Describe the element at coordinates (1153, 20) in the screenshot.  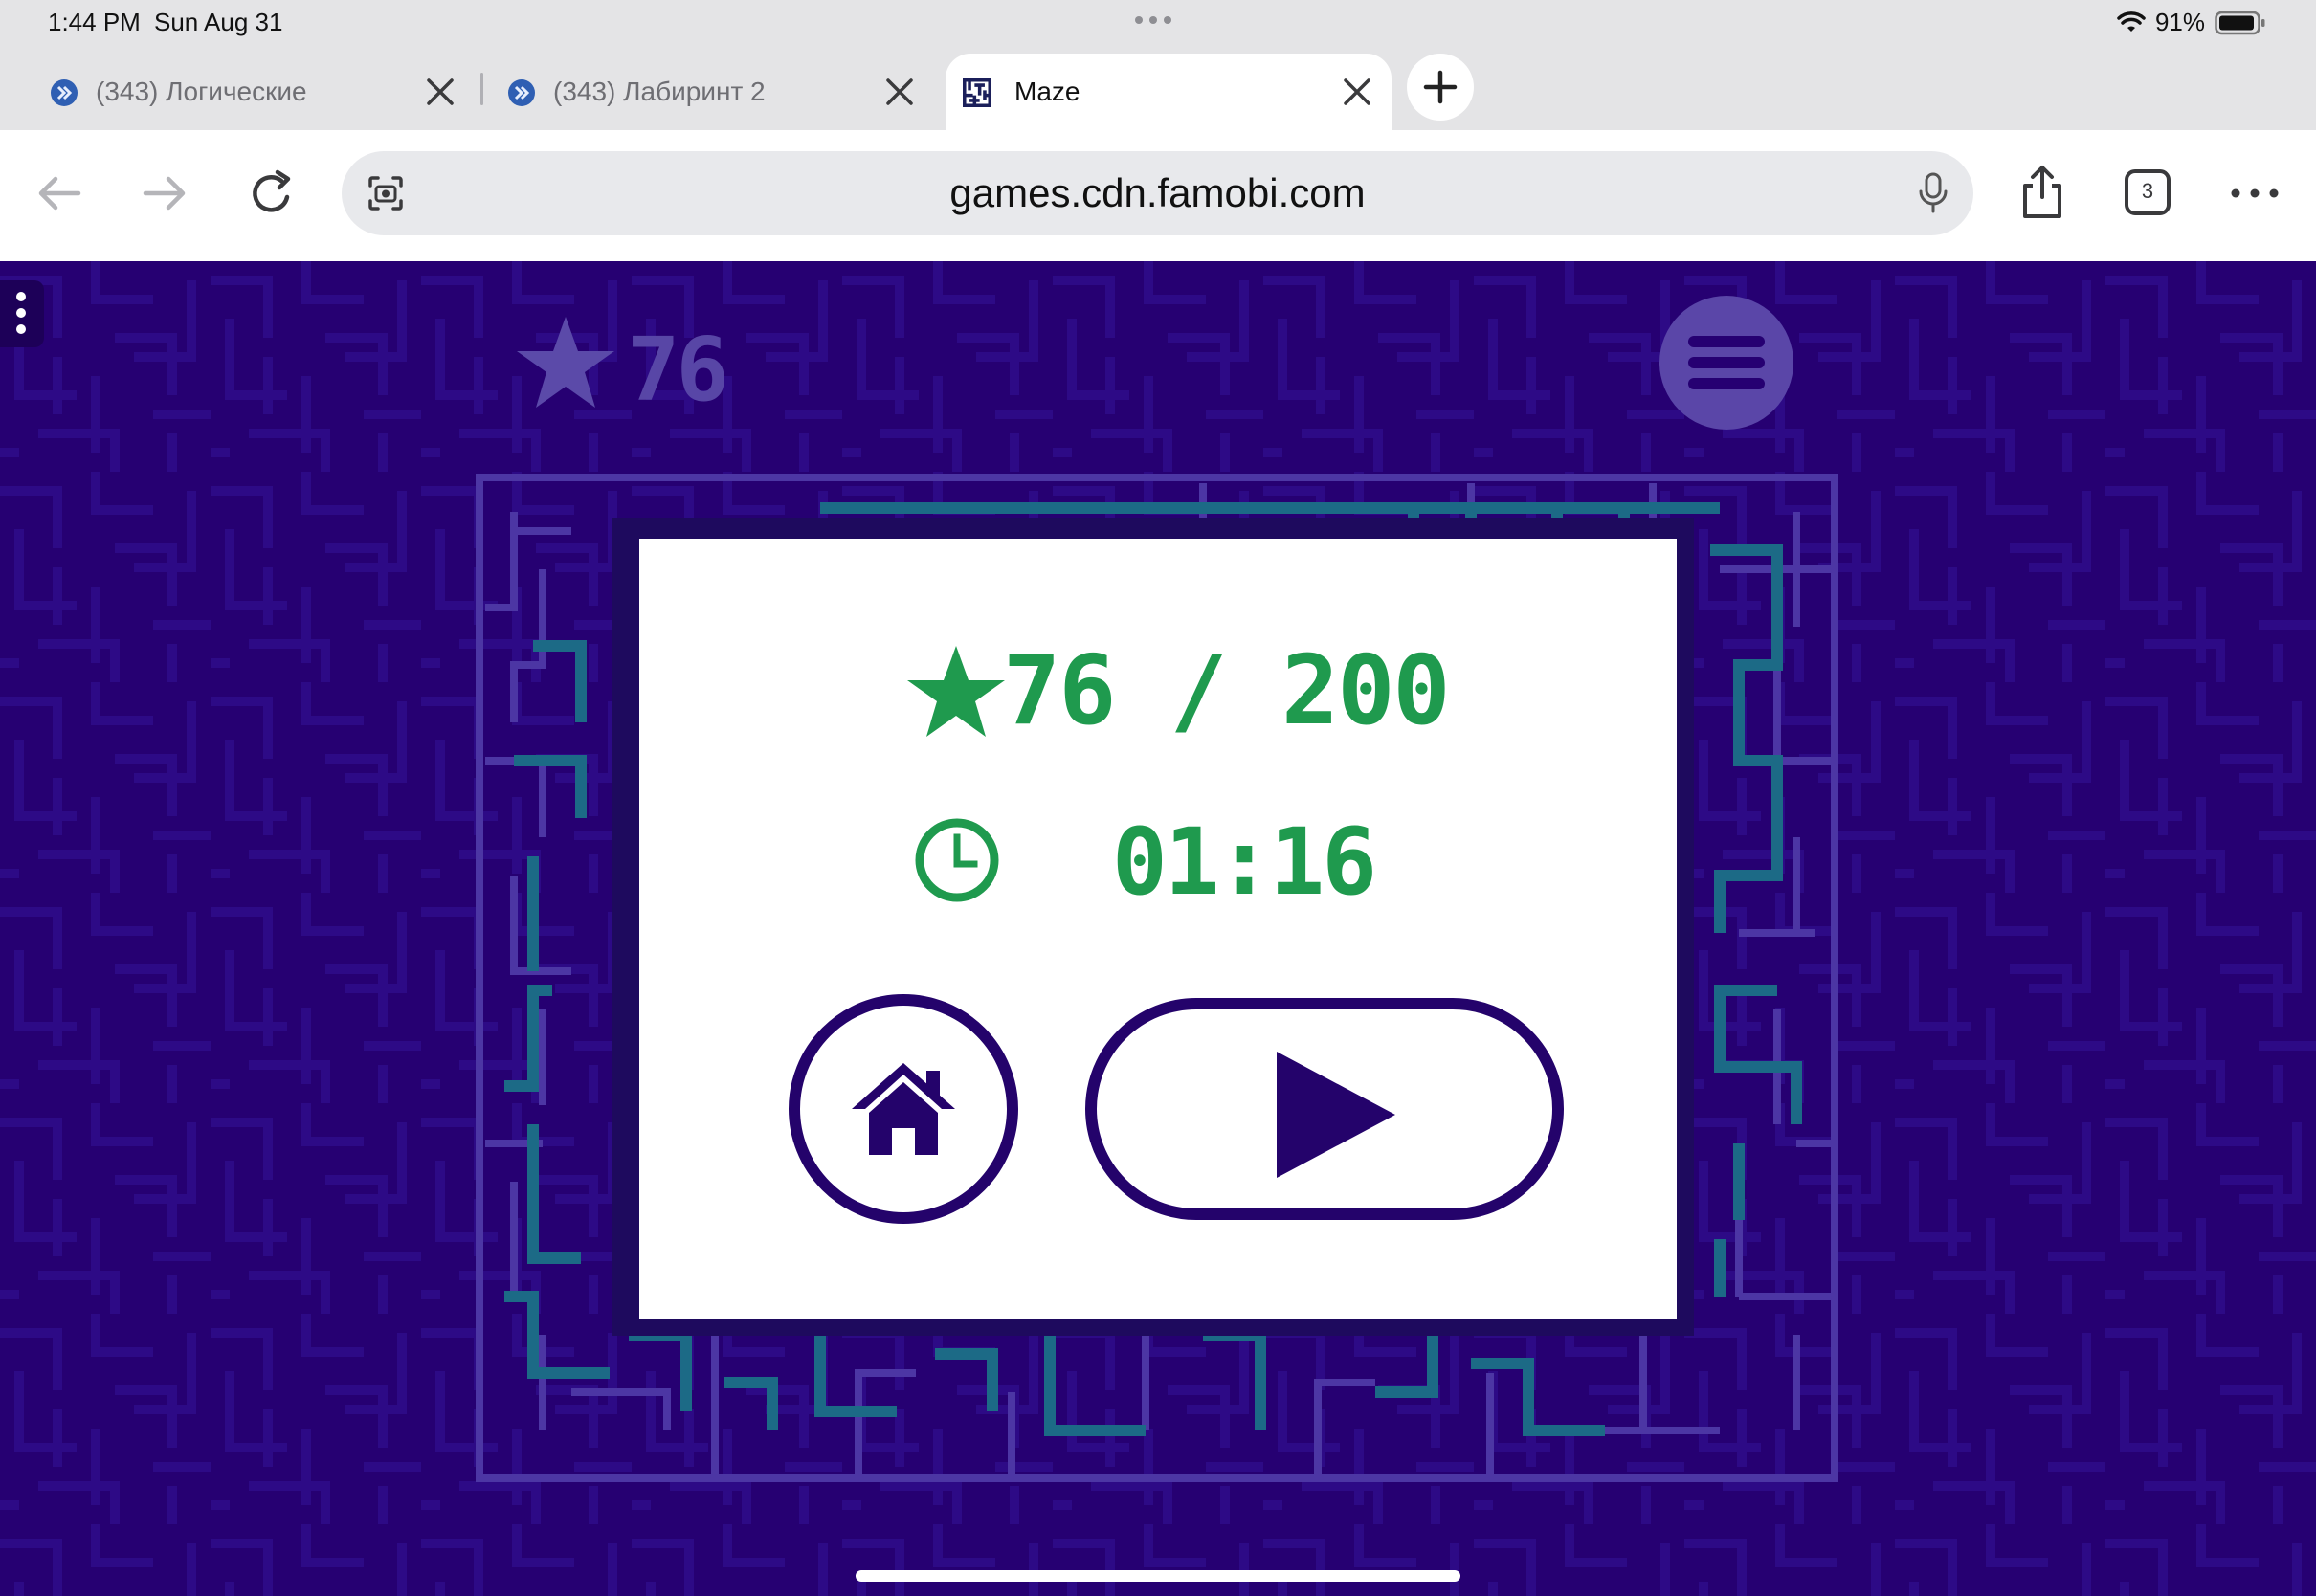
I see `multitasking-dots-icon` at that location.